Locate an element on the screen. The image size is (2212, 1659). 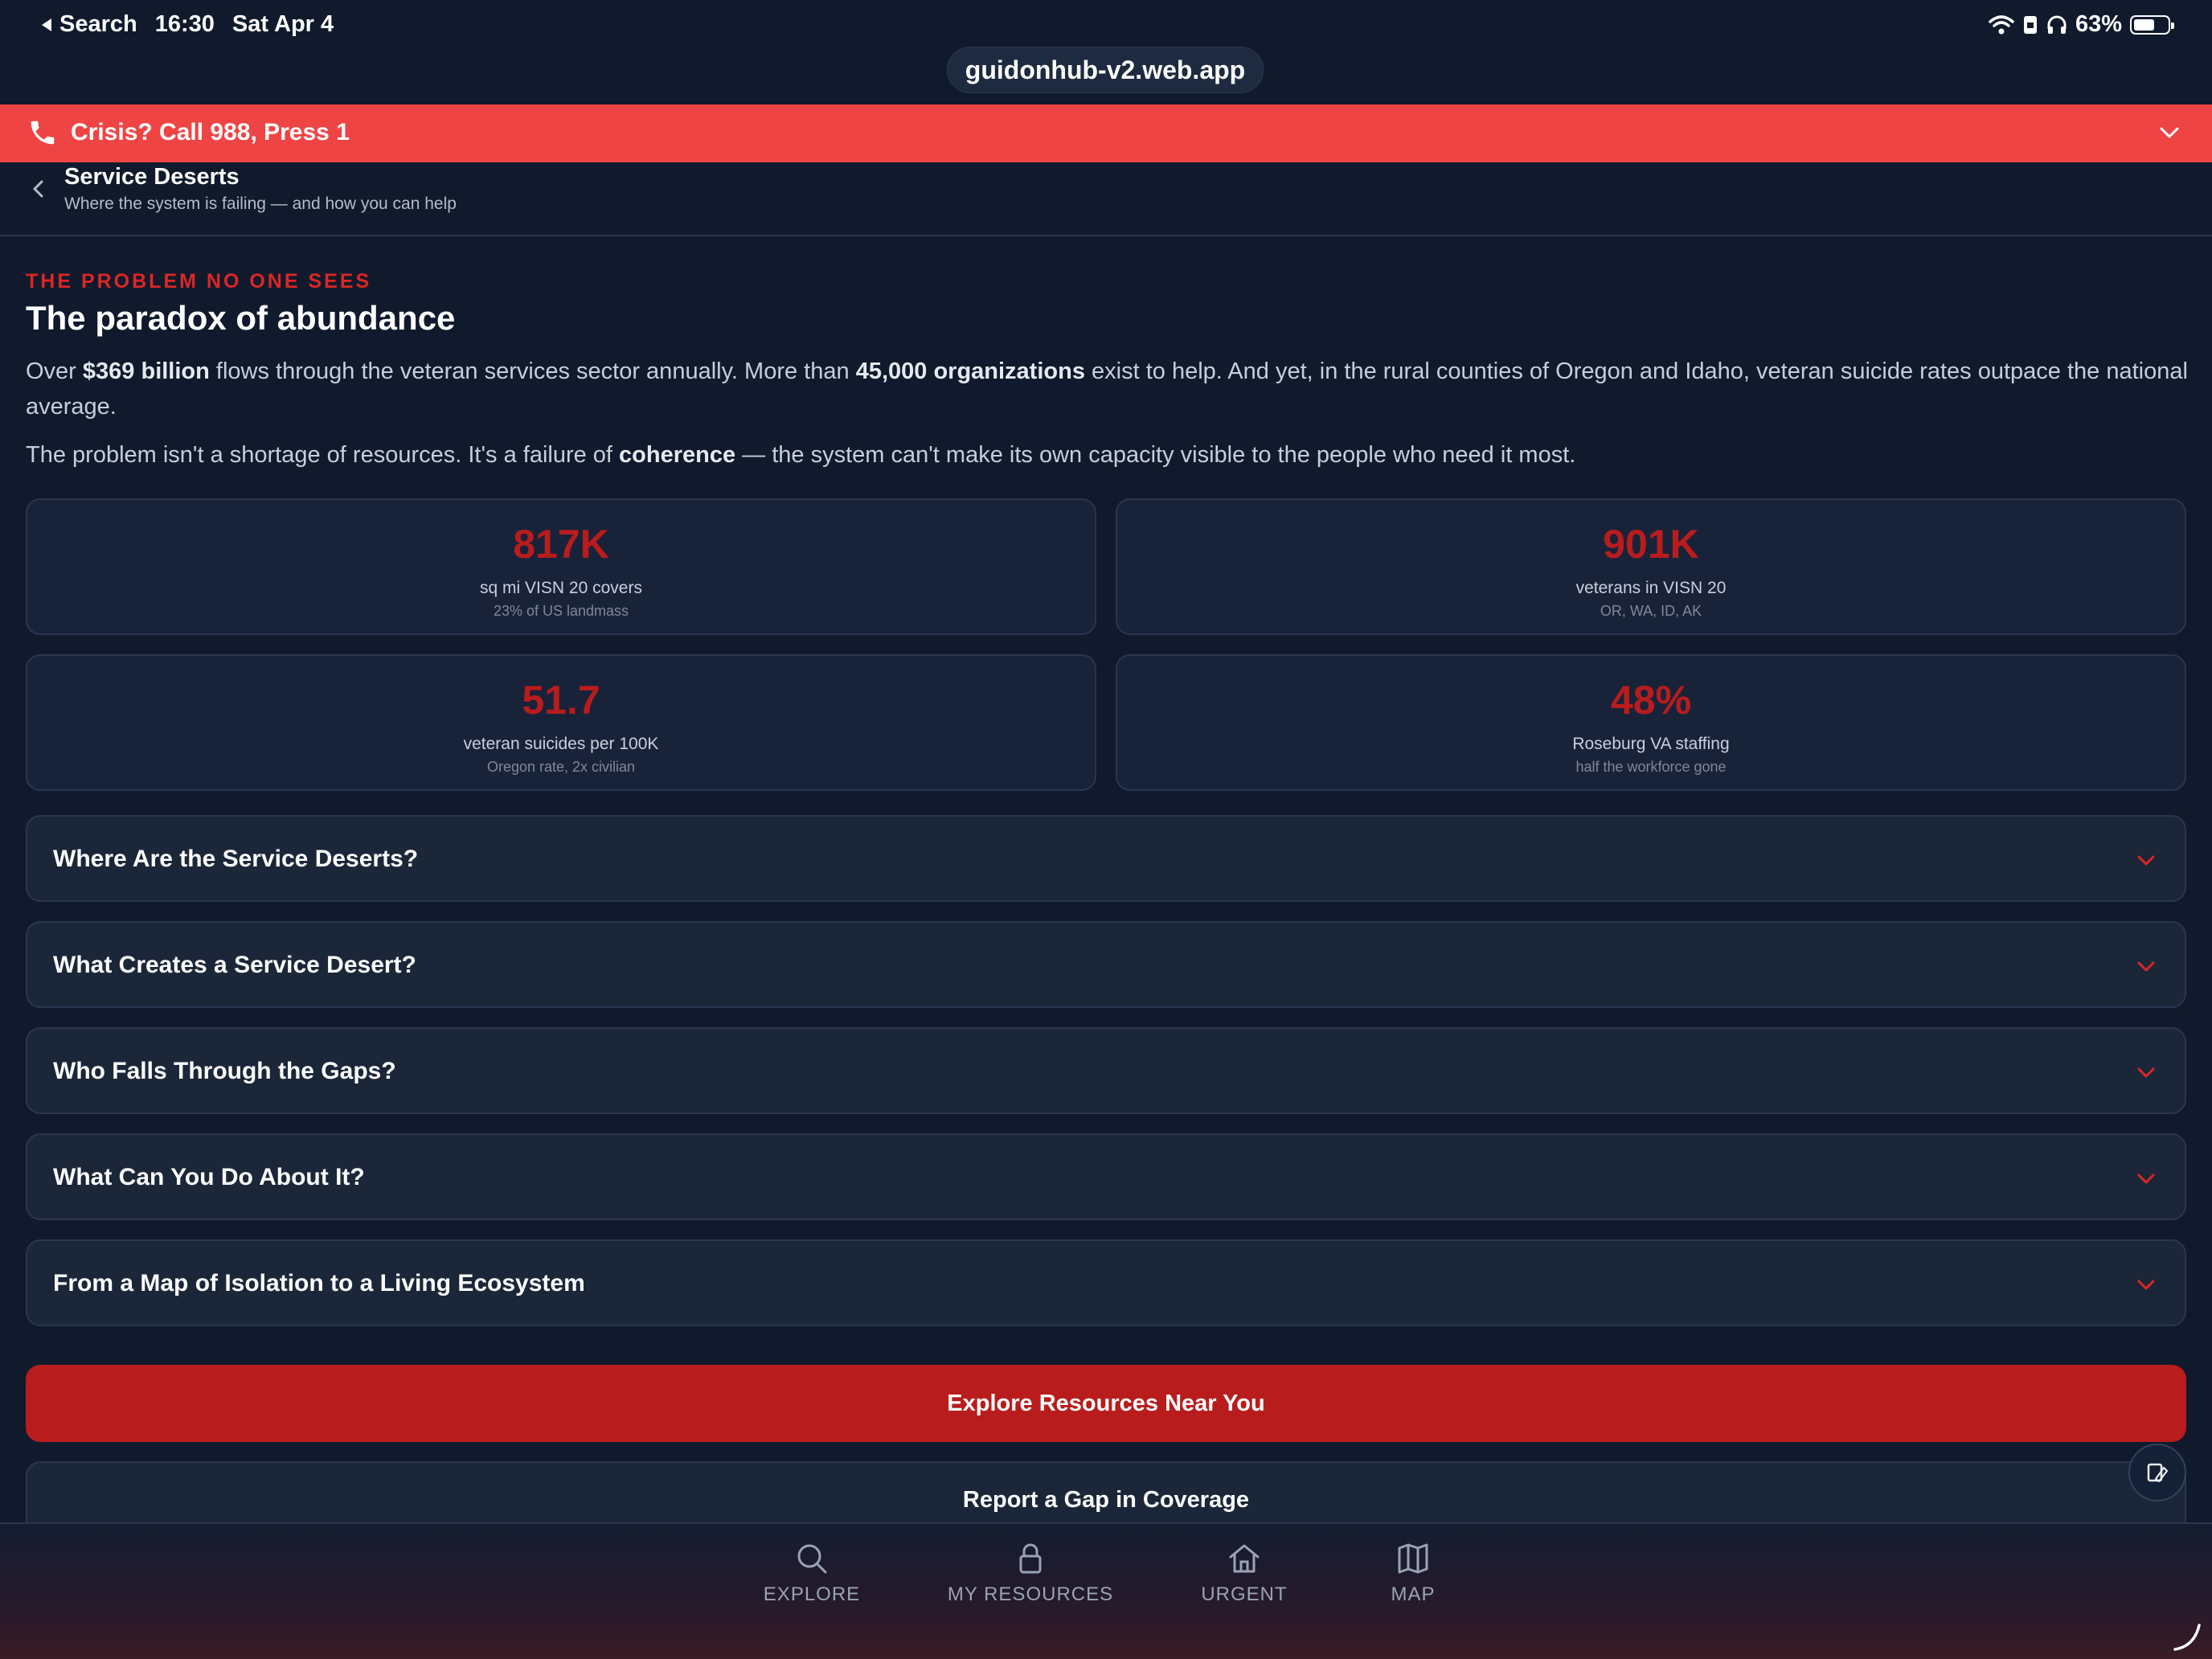
stat-sublabel: 23% of US landmass is located at coordinates (561, 611).